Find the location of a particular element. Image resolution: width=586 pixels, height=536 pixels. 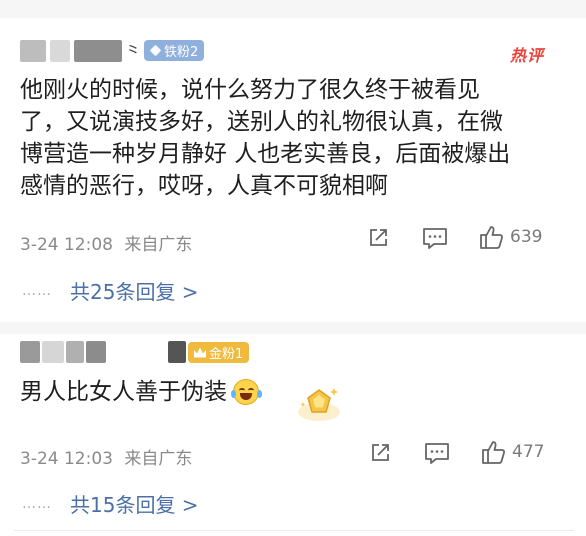

username-redacted is located at coordinates (105, 353).